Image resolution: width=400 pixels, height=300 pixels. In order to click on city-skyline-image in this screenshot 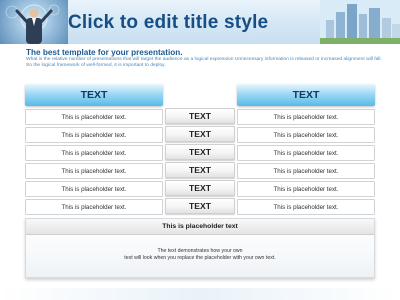, I will do `click(360, 22)`.